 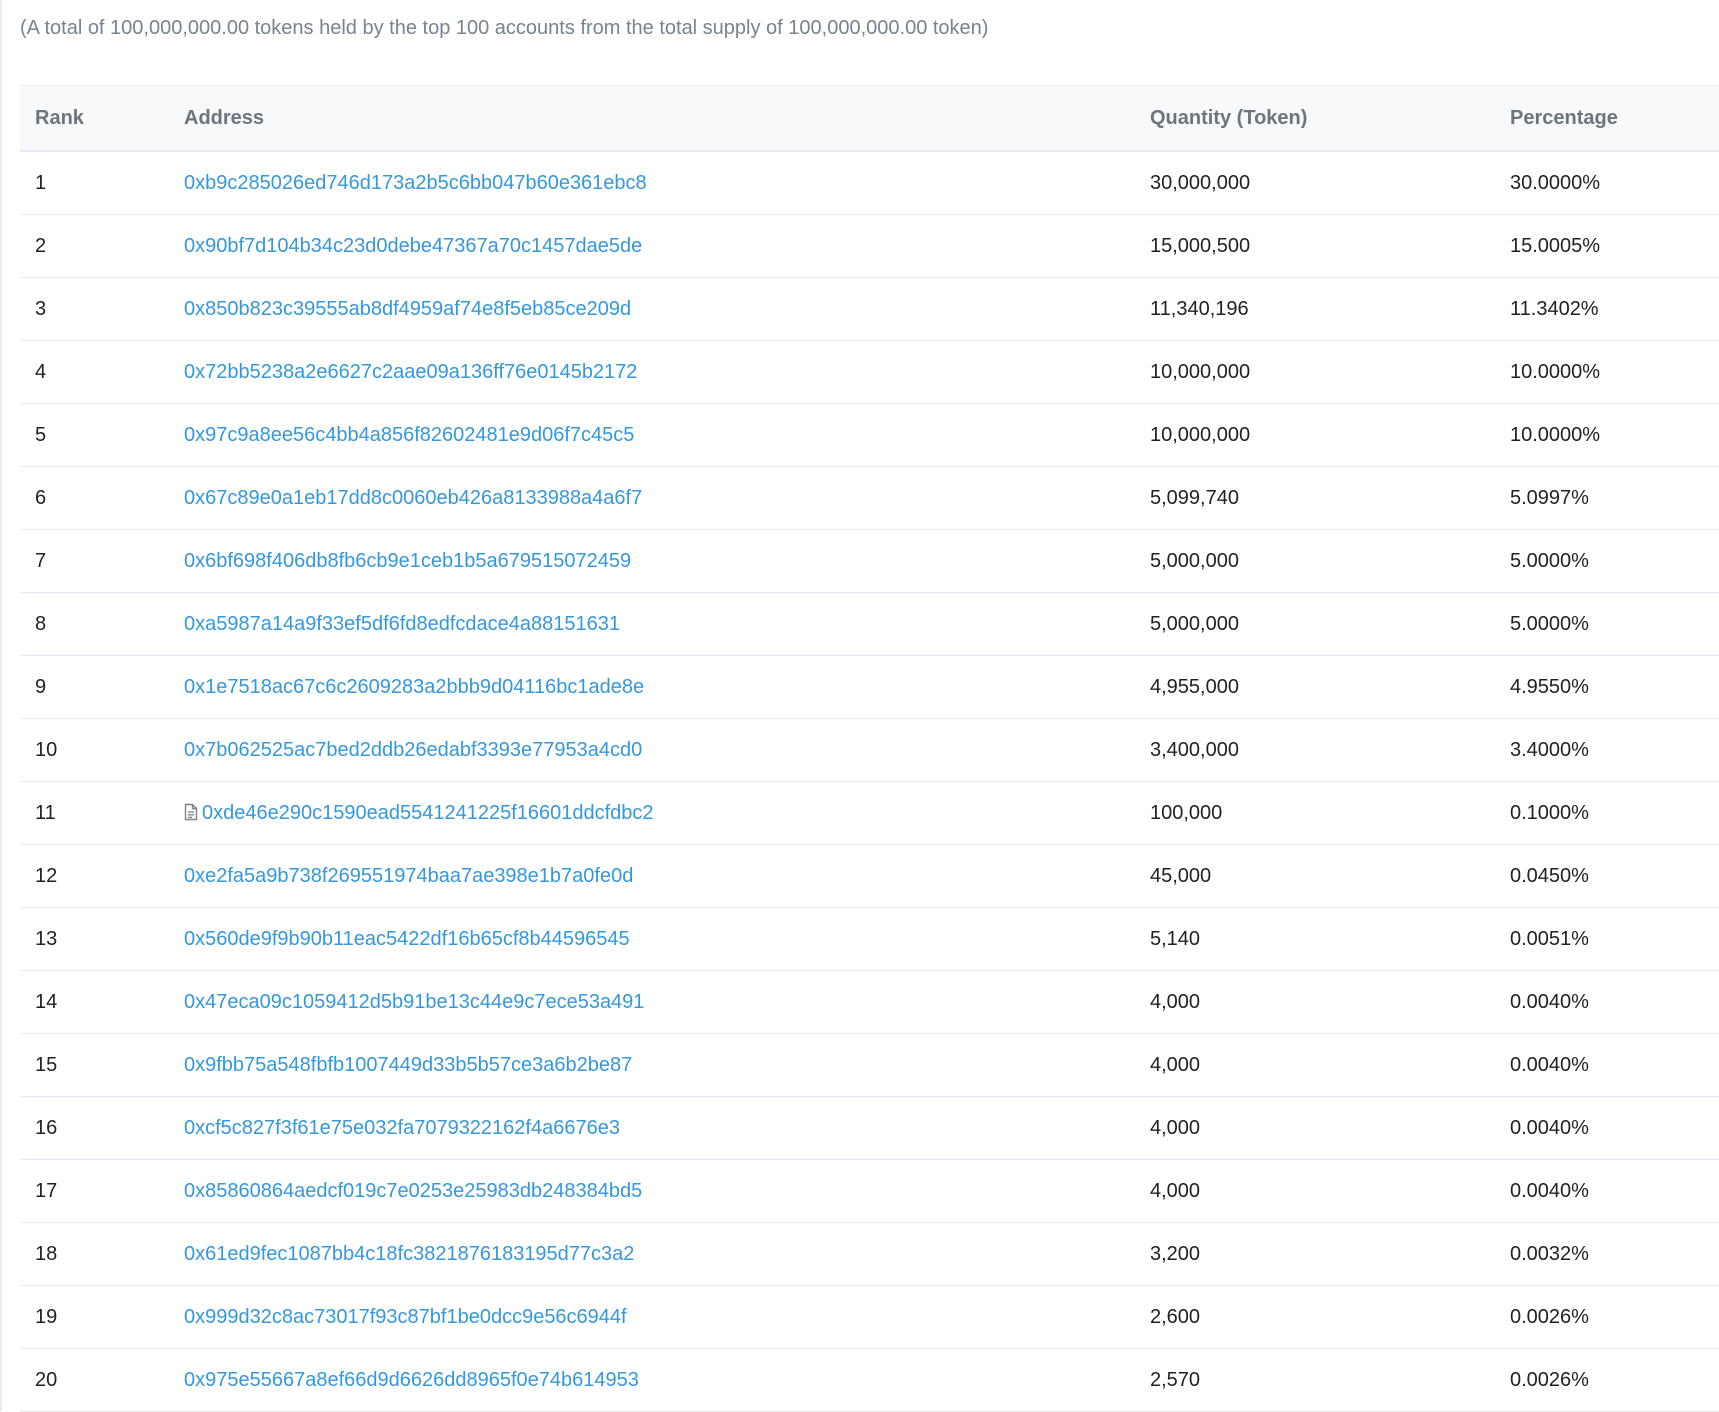 I want to click on percentage-cell: 15.0005%, so click(x=1614, y=246).